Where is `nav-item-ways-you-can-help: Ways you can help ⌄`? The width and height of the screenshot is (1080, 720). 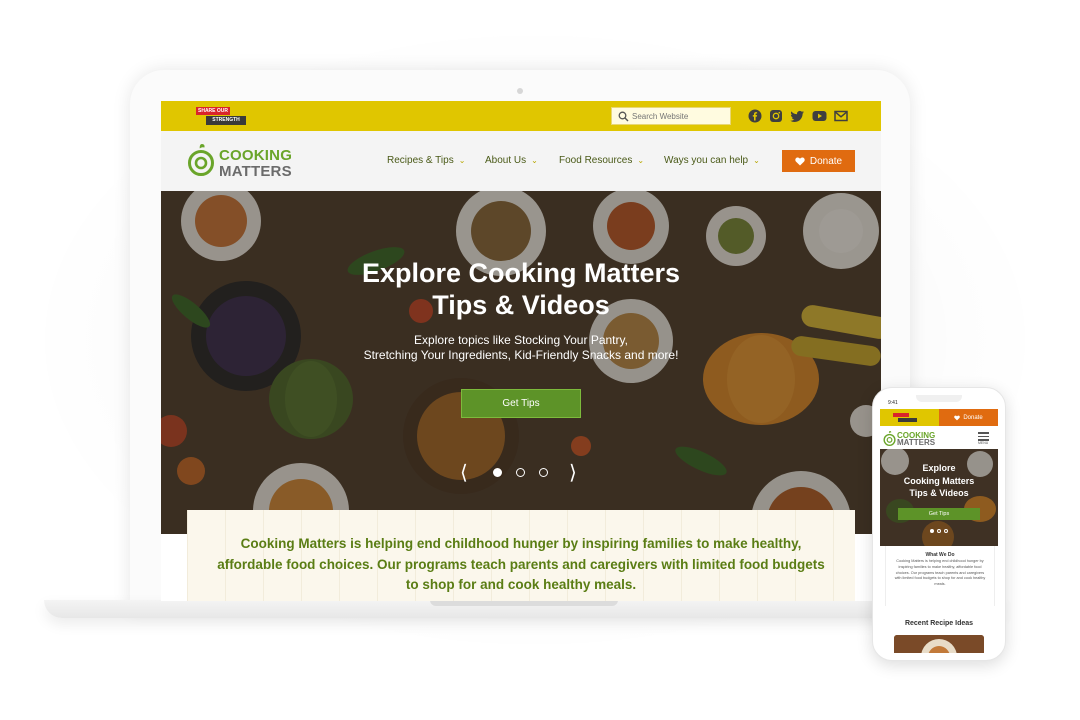
nav-item-ways-you-can-help: Ways you can help ⌄ is located at coordinates (712, 160).